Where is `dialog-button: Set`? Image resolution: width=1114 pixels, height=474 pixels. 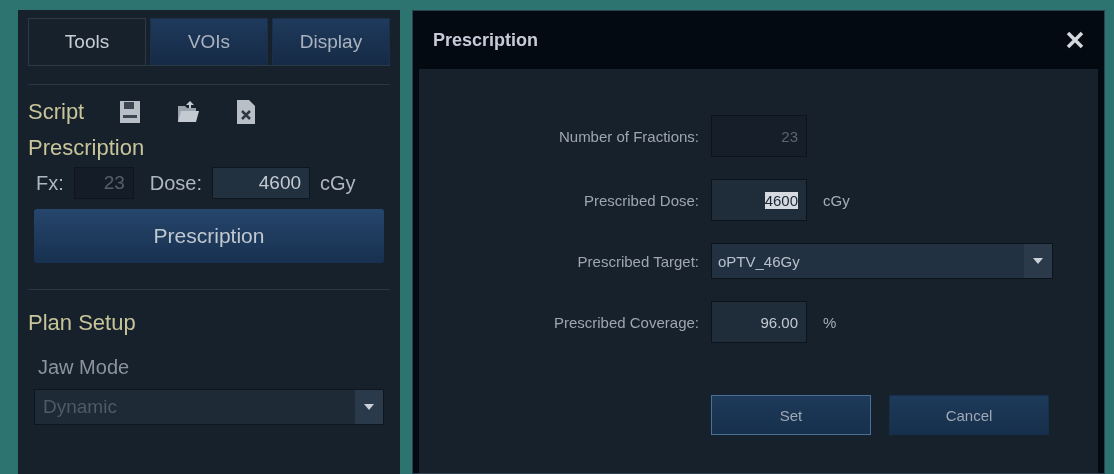 dialog-button: Set is located at coordinates (791, 415).